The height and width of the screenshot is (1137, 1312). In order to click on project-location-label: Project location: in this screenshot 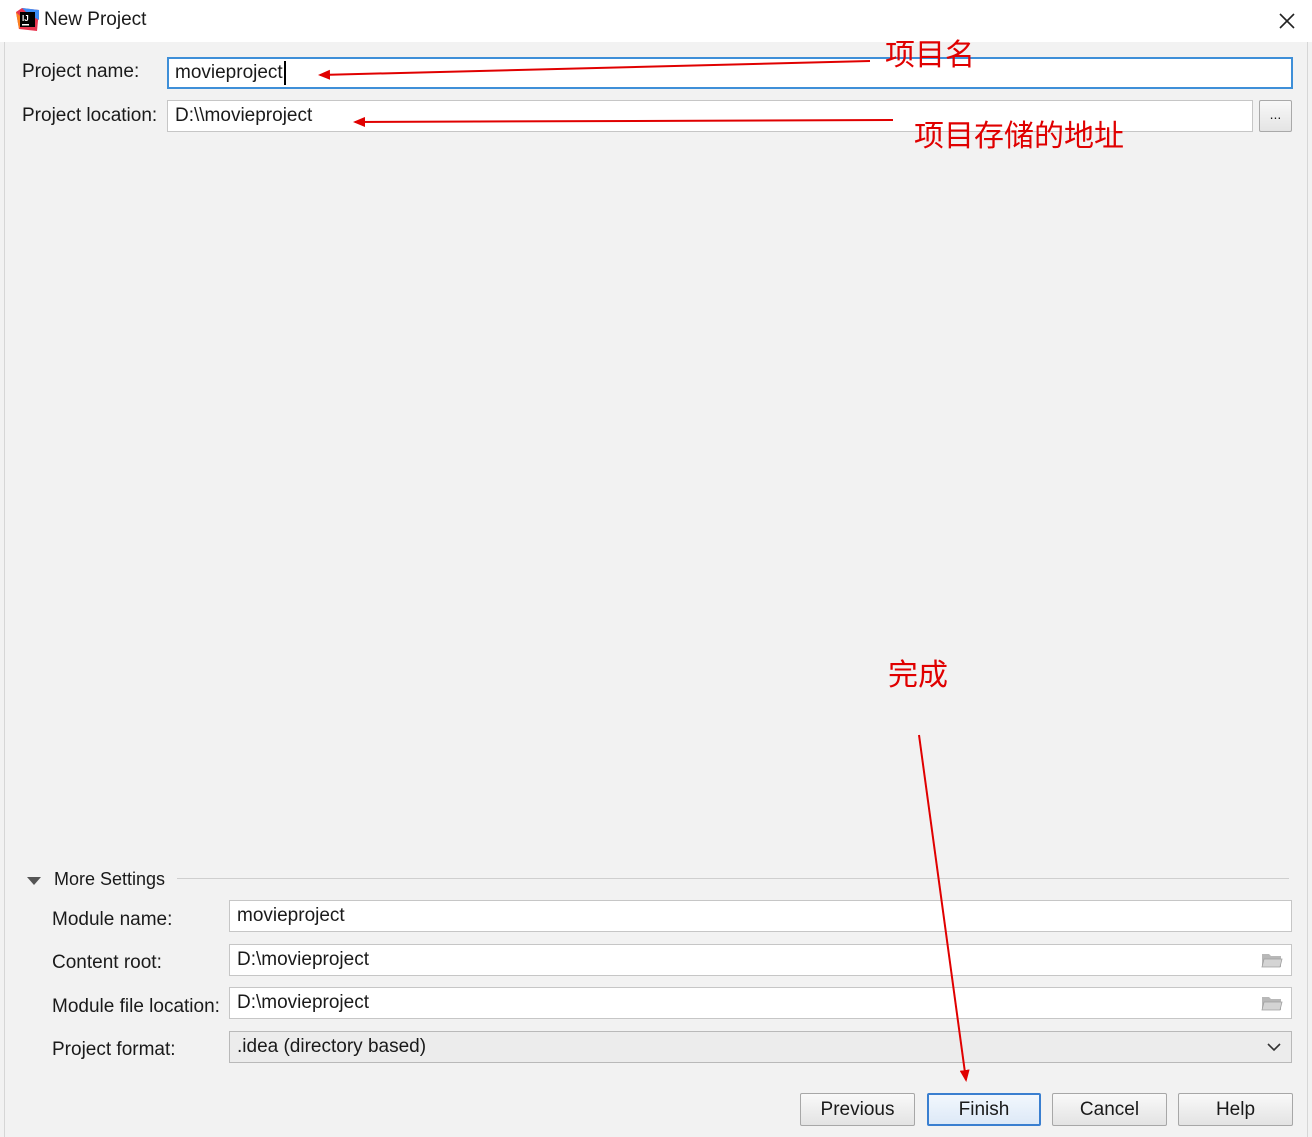, I will do `click(90, 115)`.